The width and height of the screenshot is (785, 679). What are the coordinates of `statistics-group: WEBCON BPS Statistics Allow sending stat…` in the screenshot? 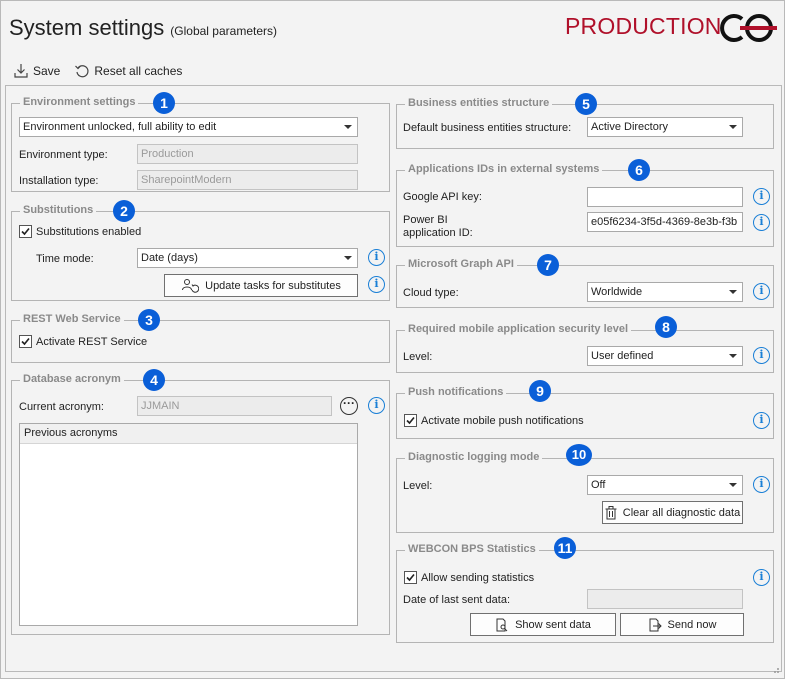 It's located at (585, 593).